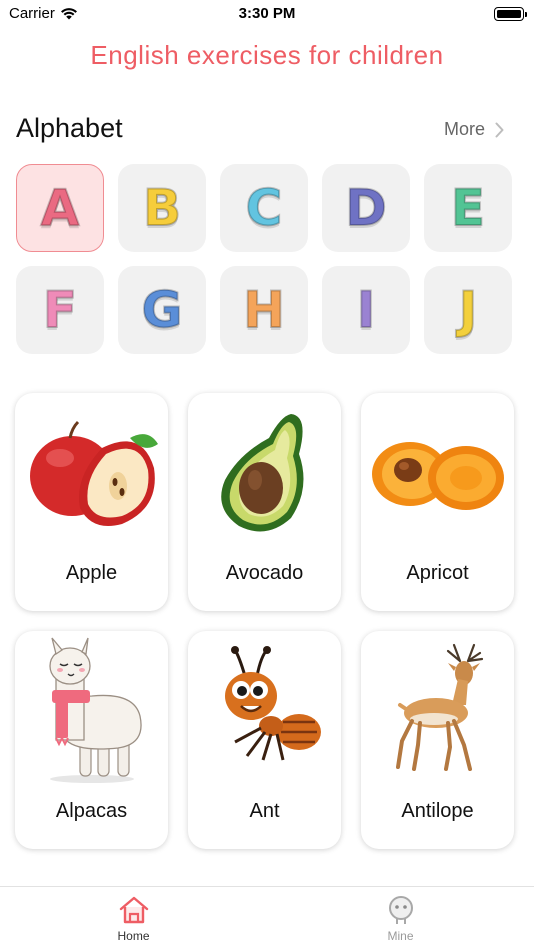 This screenshot has height=950, width=534. I want to click on word-card-antilope: Antilope, so click(437, 740).